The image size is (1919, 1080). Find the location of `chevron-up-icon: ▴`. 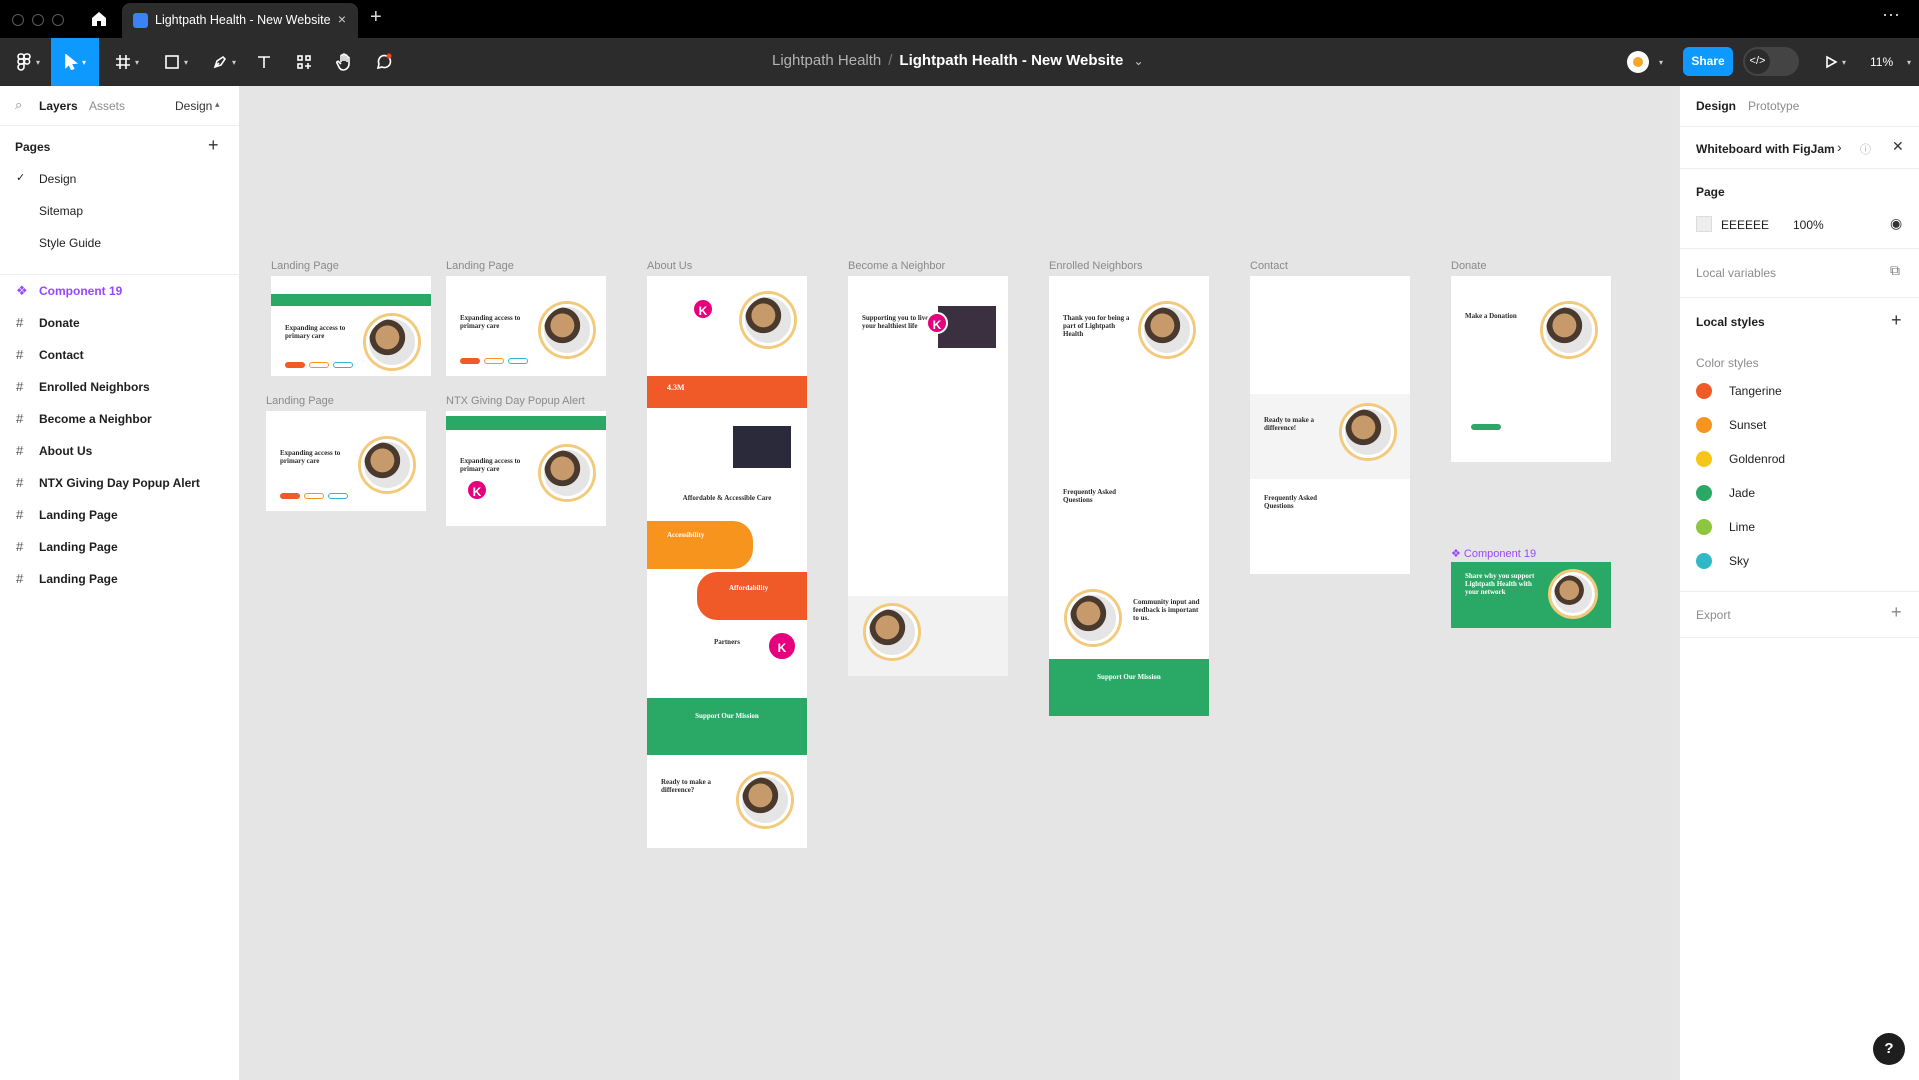

chevron-up-icon: ▴ is located at coordinates (217, 104).